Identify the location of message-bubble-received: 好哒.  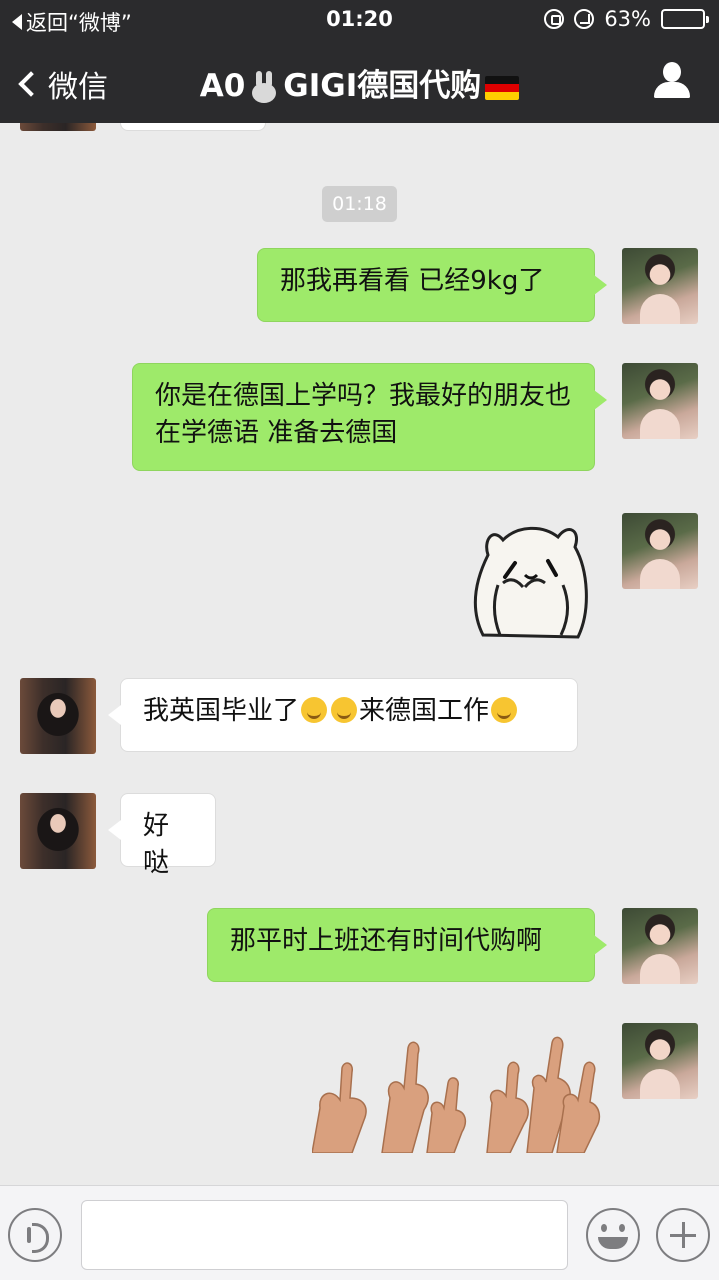
(162, 835).